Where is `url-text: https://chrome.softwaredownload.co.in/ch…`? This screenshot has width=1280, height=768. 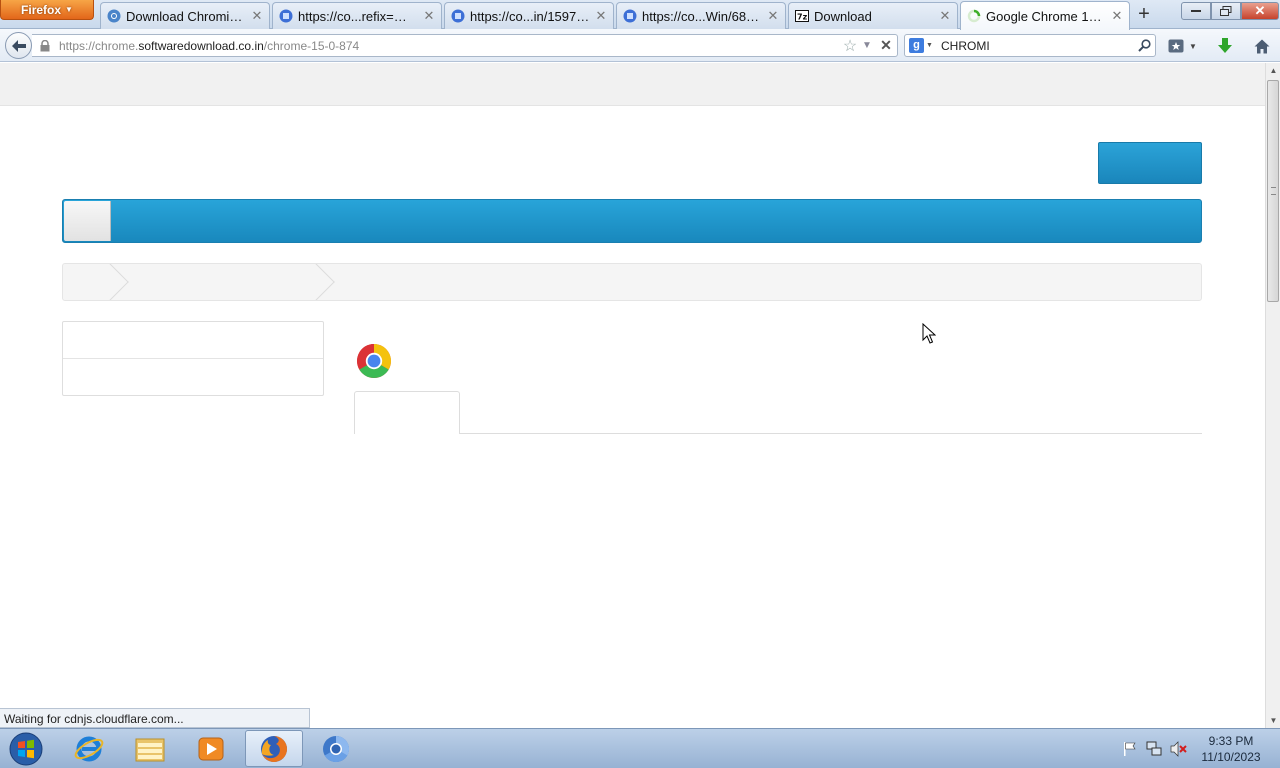 url-text: https://chrome.softwaredownload.co.in/ch… is located at coordinates (450, 46).